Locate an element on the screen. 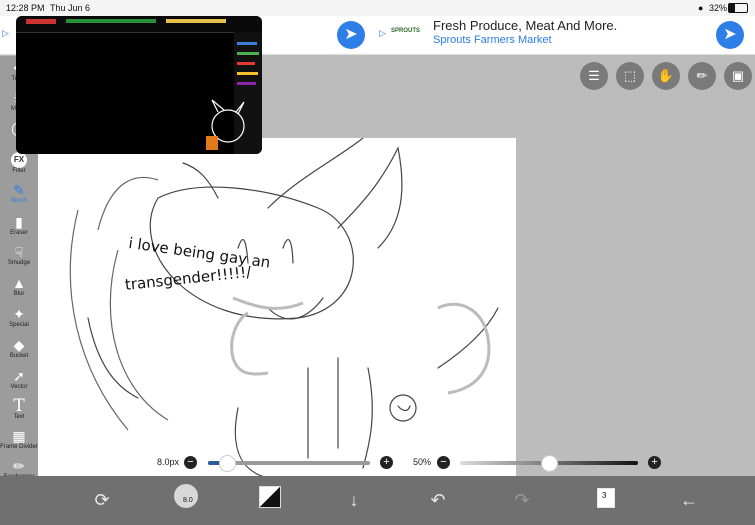  tool-brush: ✎ Brush is located at coordinates (19, 193).